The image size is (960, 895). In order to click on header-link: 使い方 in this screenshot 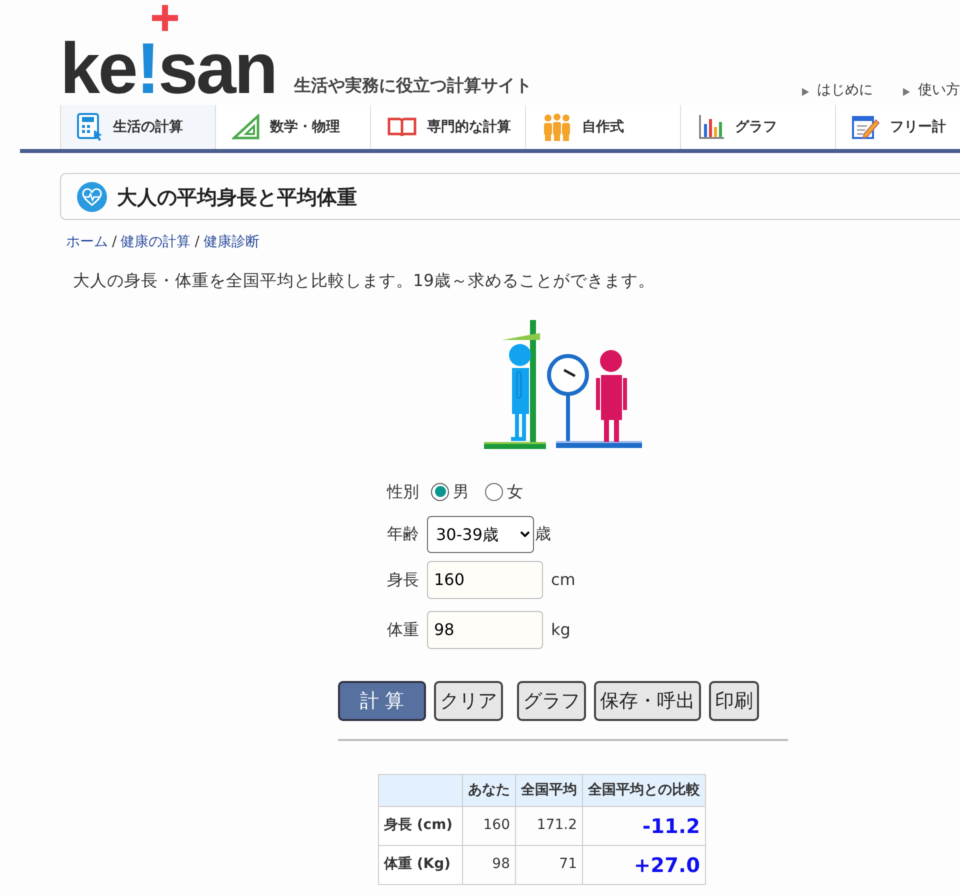, I will do `click(931, 90)`.